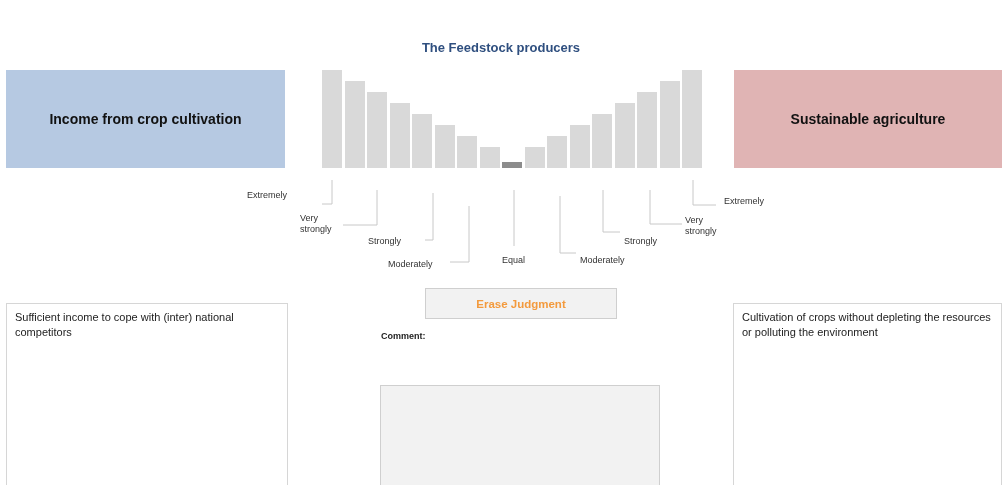 The image size is (1002, 485). I want to click on description-box: Cultivation of crops without depleting the resources or polluting the environment, so click(867, 394).